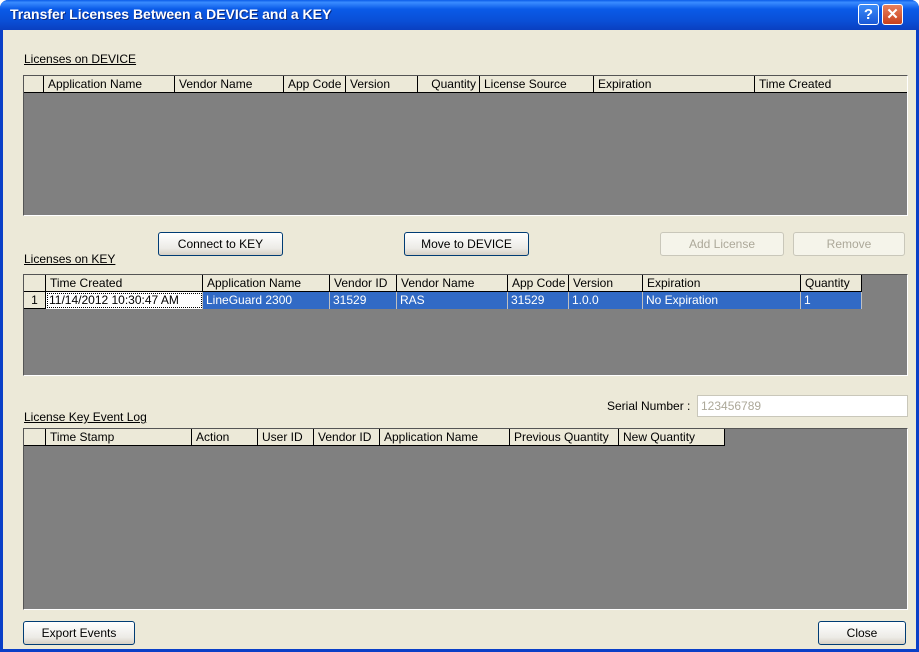 This screenshot has height=652, width=919. Describe the element at coordinates (538, 283) in the screenshot. I see `key-col-header: App Code` at that location.